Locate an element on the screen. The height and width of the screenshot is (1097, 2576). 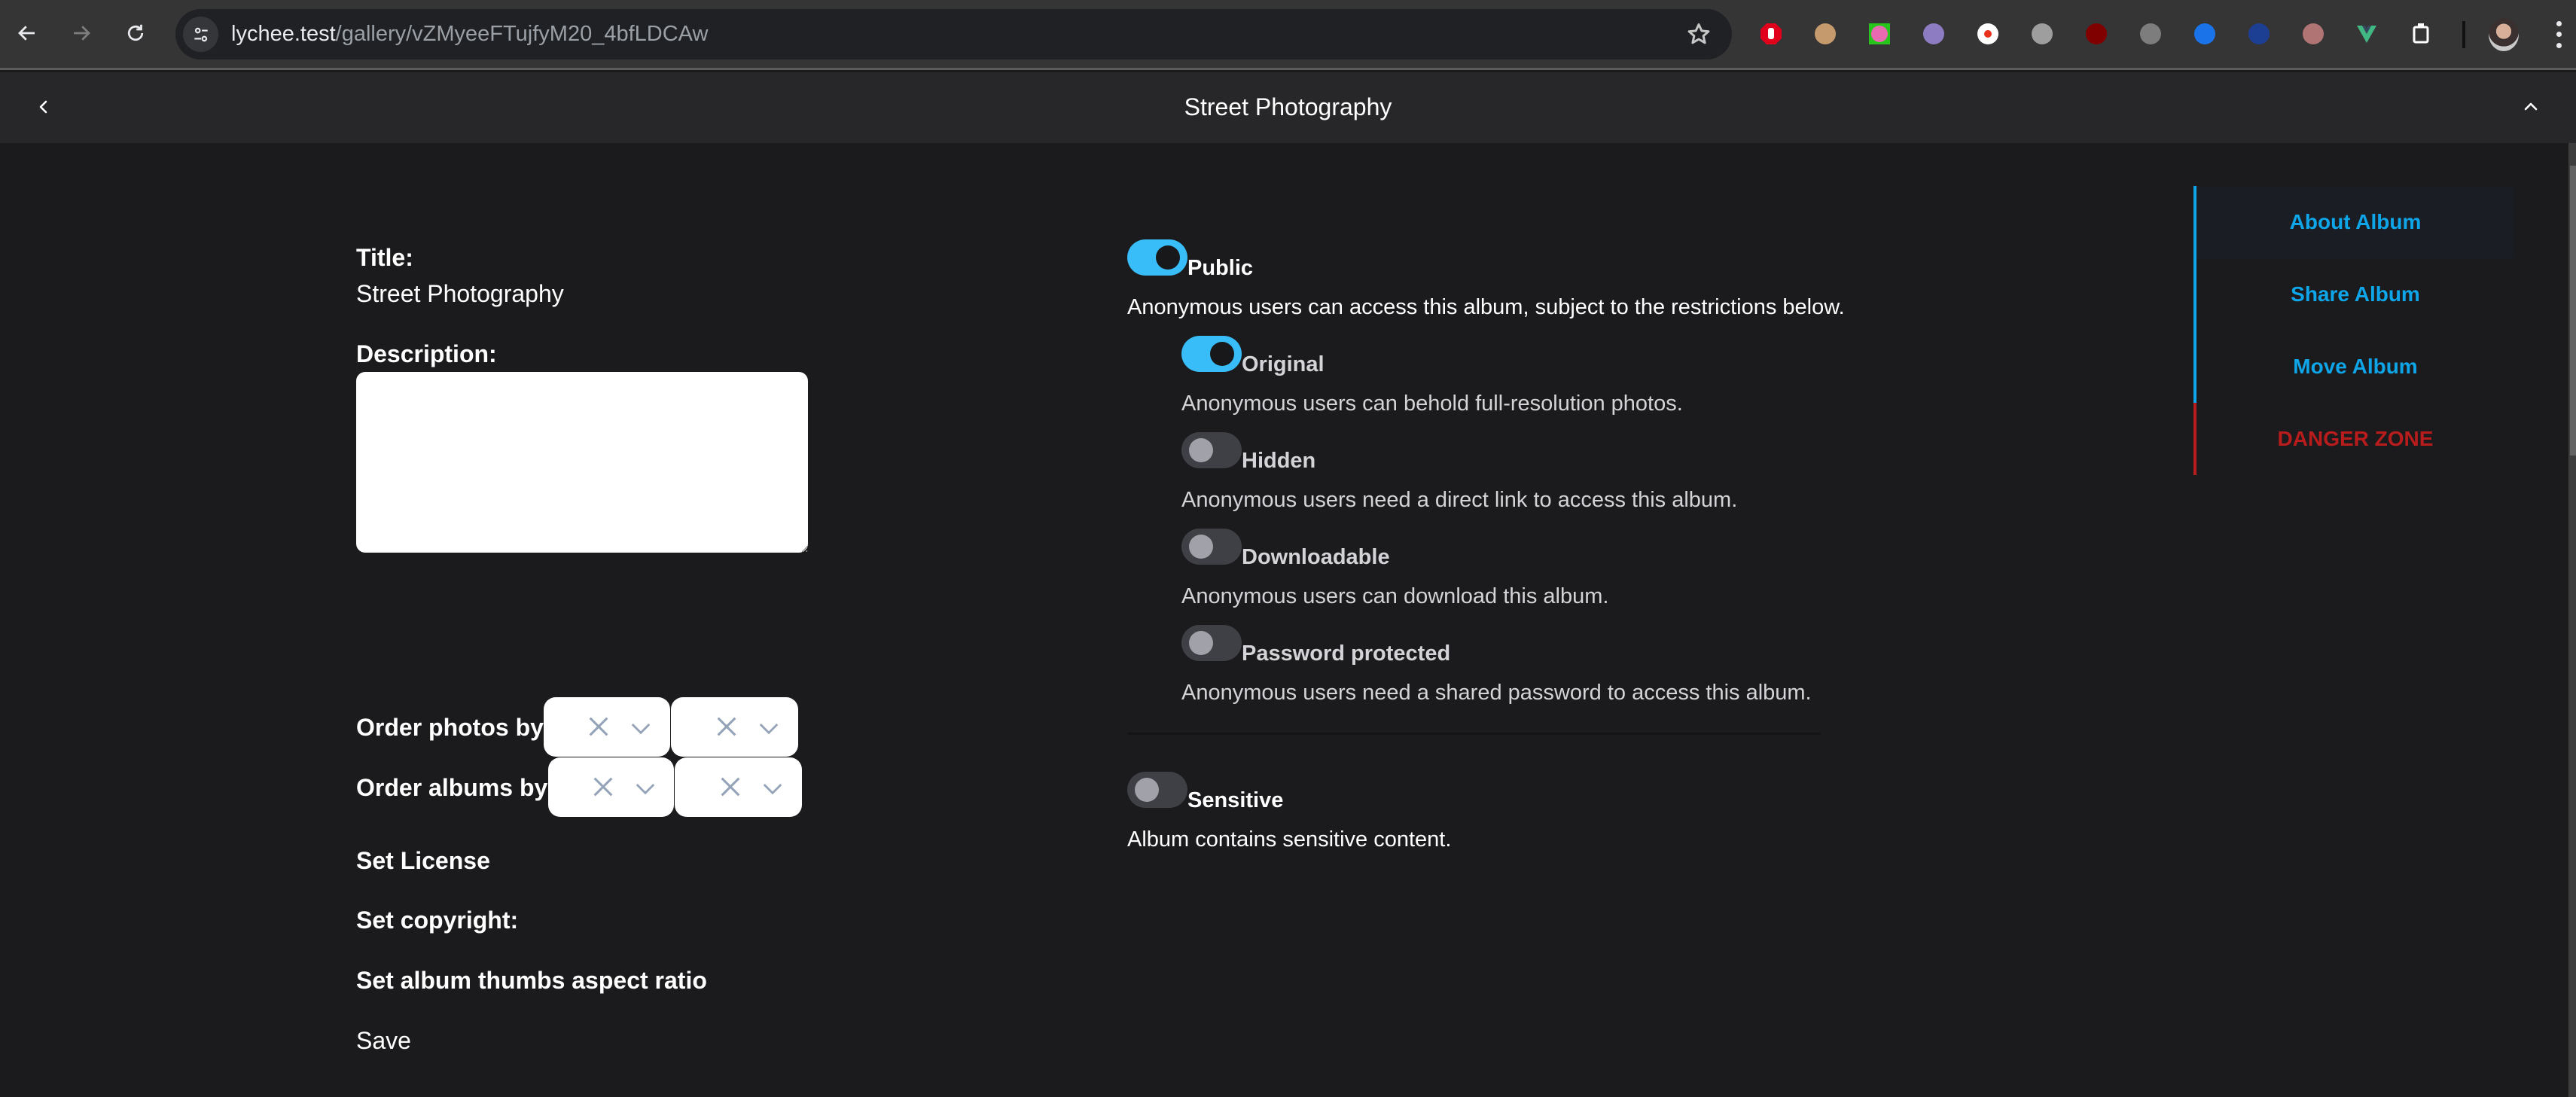
candy-icon is located at coordinates (1879, 34).